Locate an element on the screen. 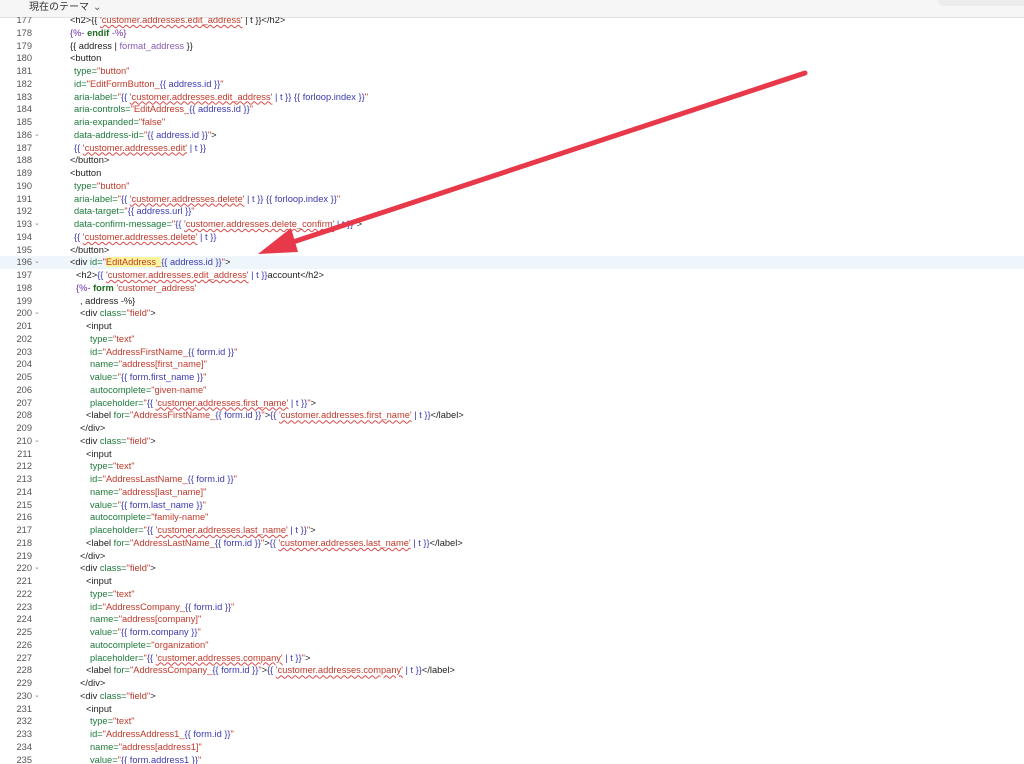 Image resolution: width=1024 pixels, height=764 pixels. code-line: 204 name="address[first_name]" is located at coordinates (512, 364).